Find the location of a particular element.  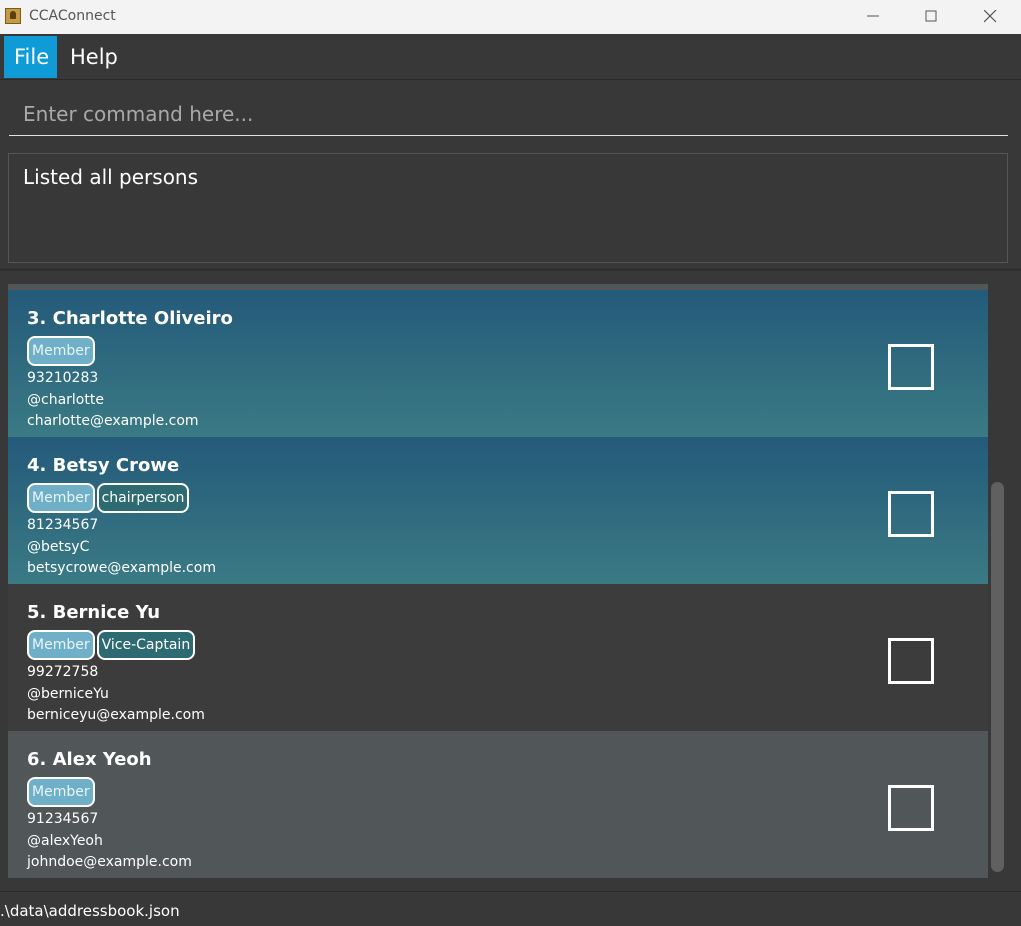

tag-list: Member Vice-Captain is located at coordinates (111, 645).